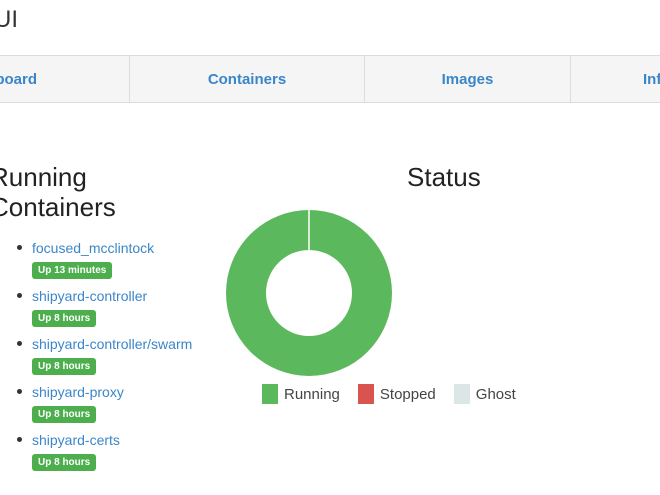 The image size is (660, 495). Describe the element at coordinates (118, 344) in the screenshot. I see `container-link: shipyard-controller/swarm` at that location.